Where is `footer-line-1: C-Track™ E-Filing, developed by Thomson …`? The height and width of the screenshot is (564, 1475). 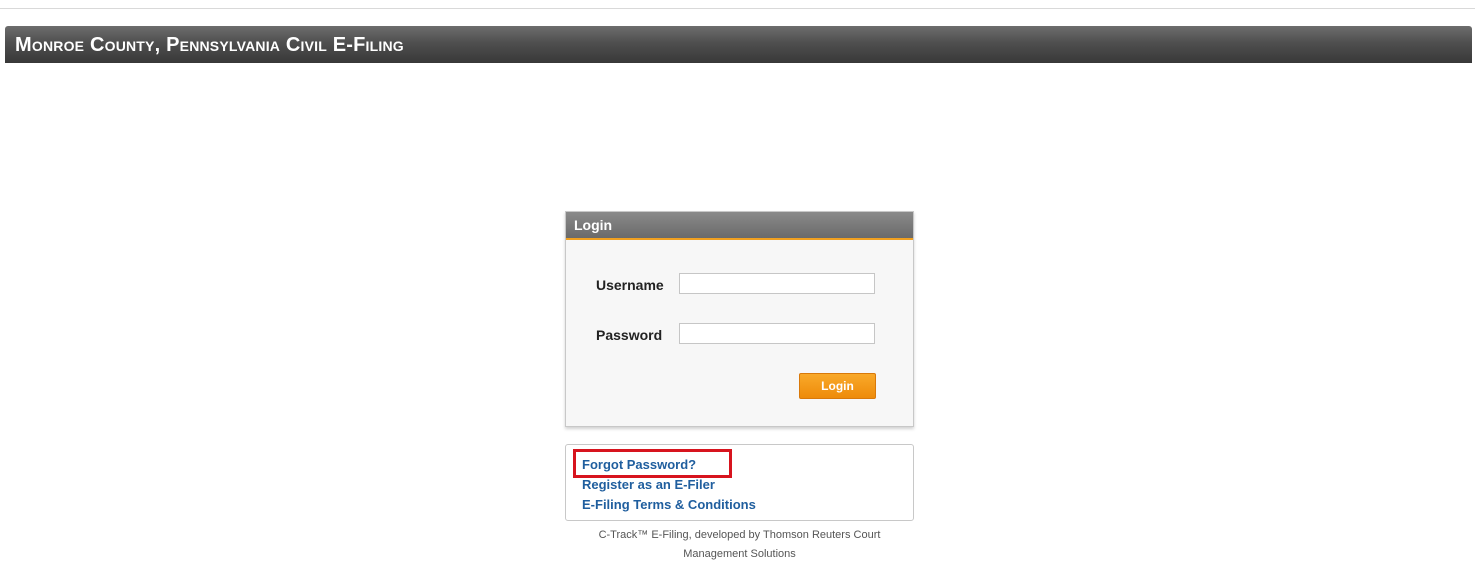 footer-line-1: C-Track™ E-Filing, developed by Thomson … is located at coordinates (739, 535).